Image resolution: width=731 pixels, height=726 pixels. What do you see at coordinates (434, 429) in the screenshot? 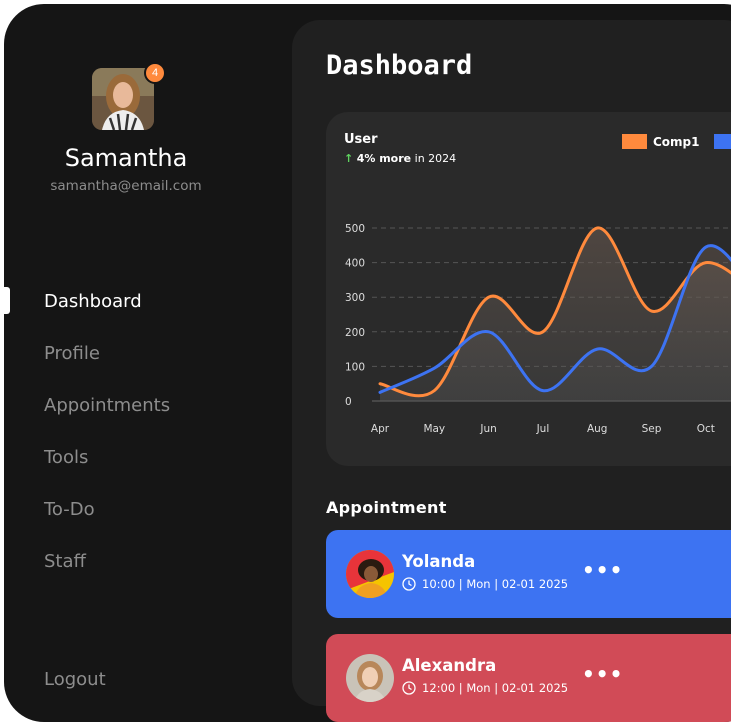
I see `x-tick-label: May` at bounding box center [434, 429].